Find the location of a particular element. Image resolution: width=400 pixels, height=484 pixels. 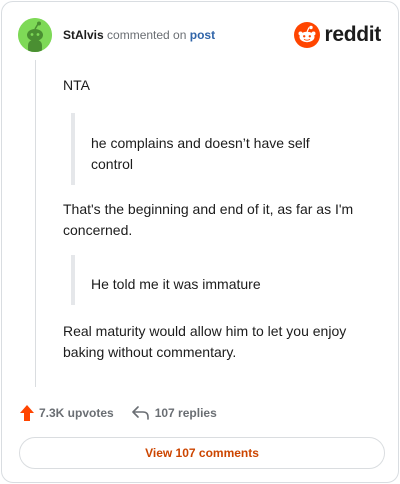

reddit-logo: reddit is located at coordinates (337, 35).